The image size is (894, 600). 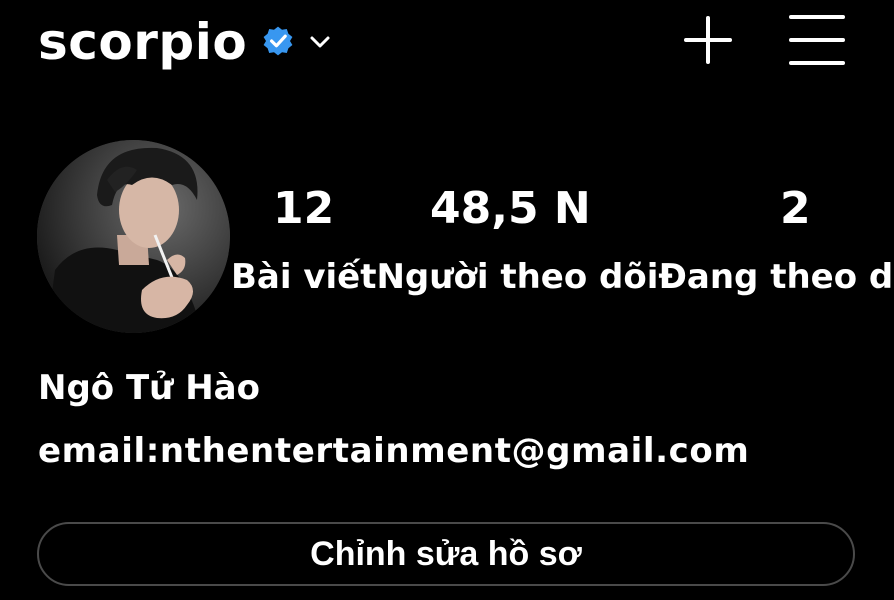 I want to click on avatar-photo-icon, so click(x=133, y=236).